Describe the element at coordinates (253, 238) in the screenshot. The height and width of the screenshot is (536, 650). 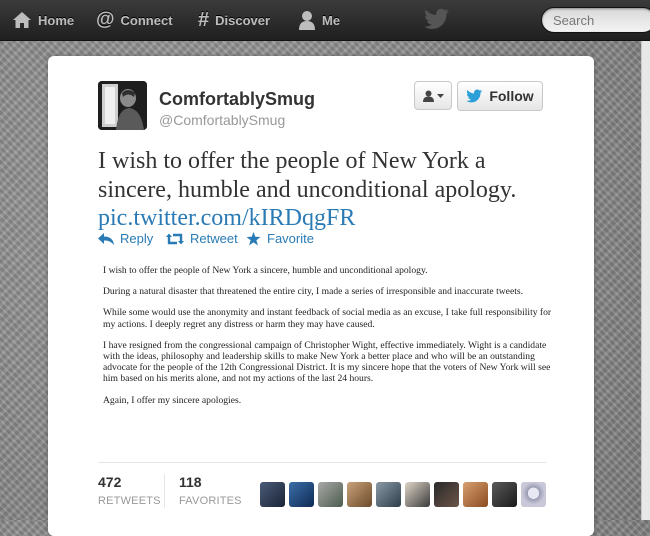
I see `star-icon` at that location.